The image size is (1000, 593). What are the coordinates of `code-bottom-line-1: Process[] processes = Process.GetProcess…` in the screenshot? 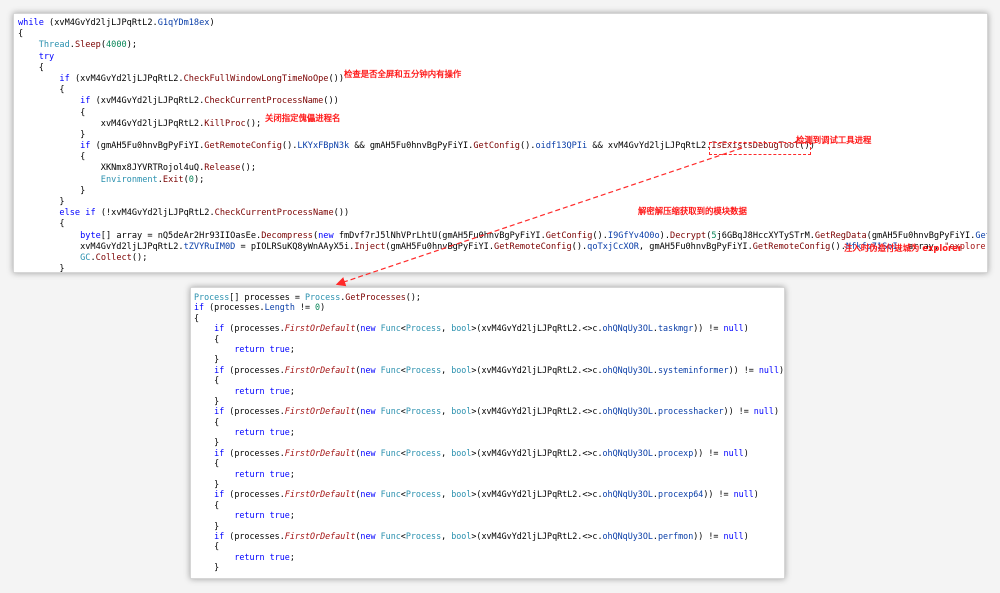 It's located at (307, 297).